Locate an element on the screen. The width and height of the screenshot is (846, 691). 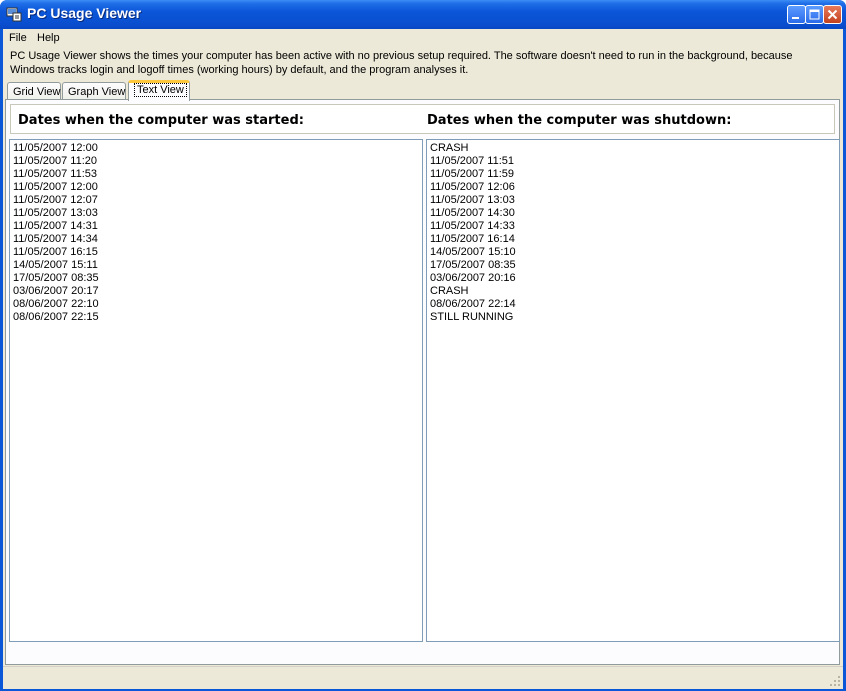
tab-text-view: Text View is located at coordinates (159, 90).